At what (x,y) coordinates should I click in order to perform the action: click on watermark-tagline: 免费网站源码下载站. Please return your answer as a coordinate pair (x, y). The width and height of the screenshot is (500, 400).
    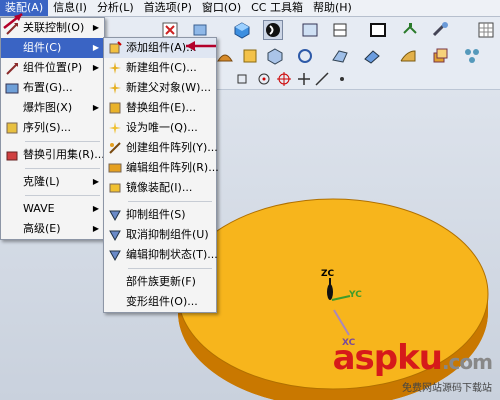
    Looking at the image, I should click on (447, 388).